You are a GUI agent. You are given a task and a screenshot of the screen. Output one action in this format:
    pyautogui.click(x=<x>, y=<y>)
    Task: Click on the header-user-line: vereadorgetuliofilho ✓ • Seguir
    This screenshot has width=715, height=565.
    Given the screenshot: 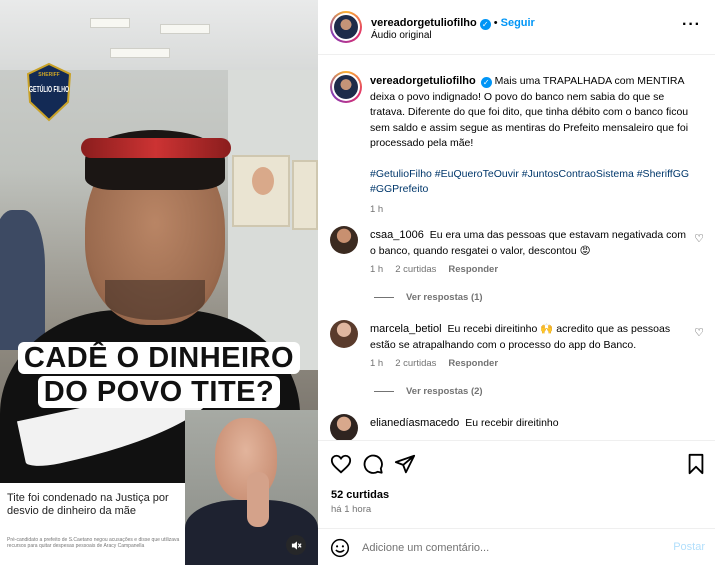 What is the action you would take?
    pyautogui.click(x=453, y=22)
    